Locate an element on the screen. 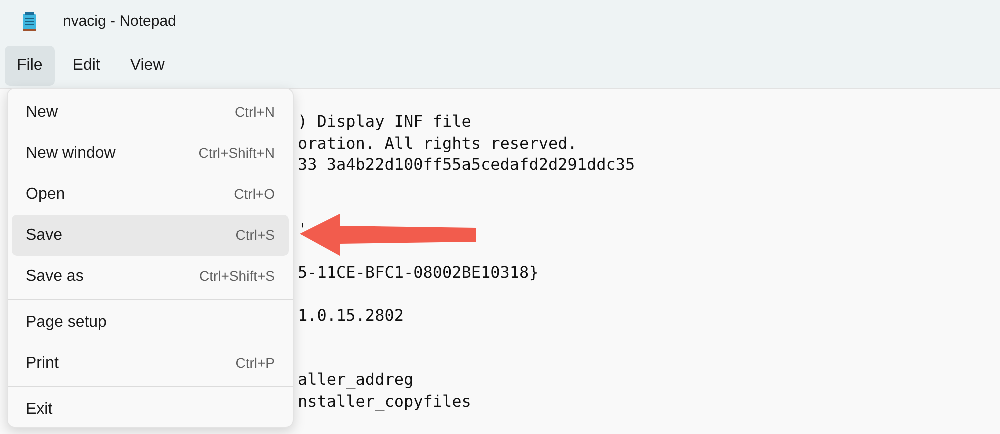  menu-item: Open Ctrl+O is located at coordinates (150, 194).